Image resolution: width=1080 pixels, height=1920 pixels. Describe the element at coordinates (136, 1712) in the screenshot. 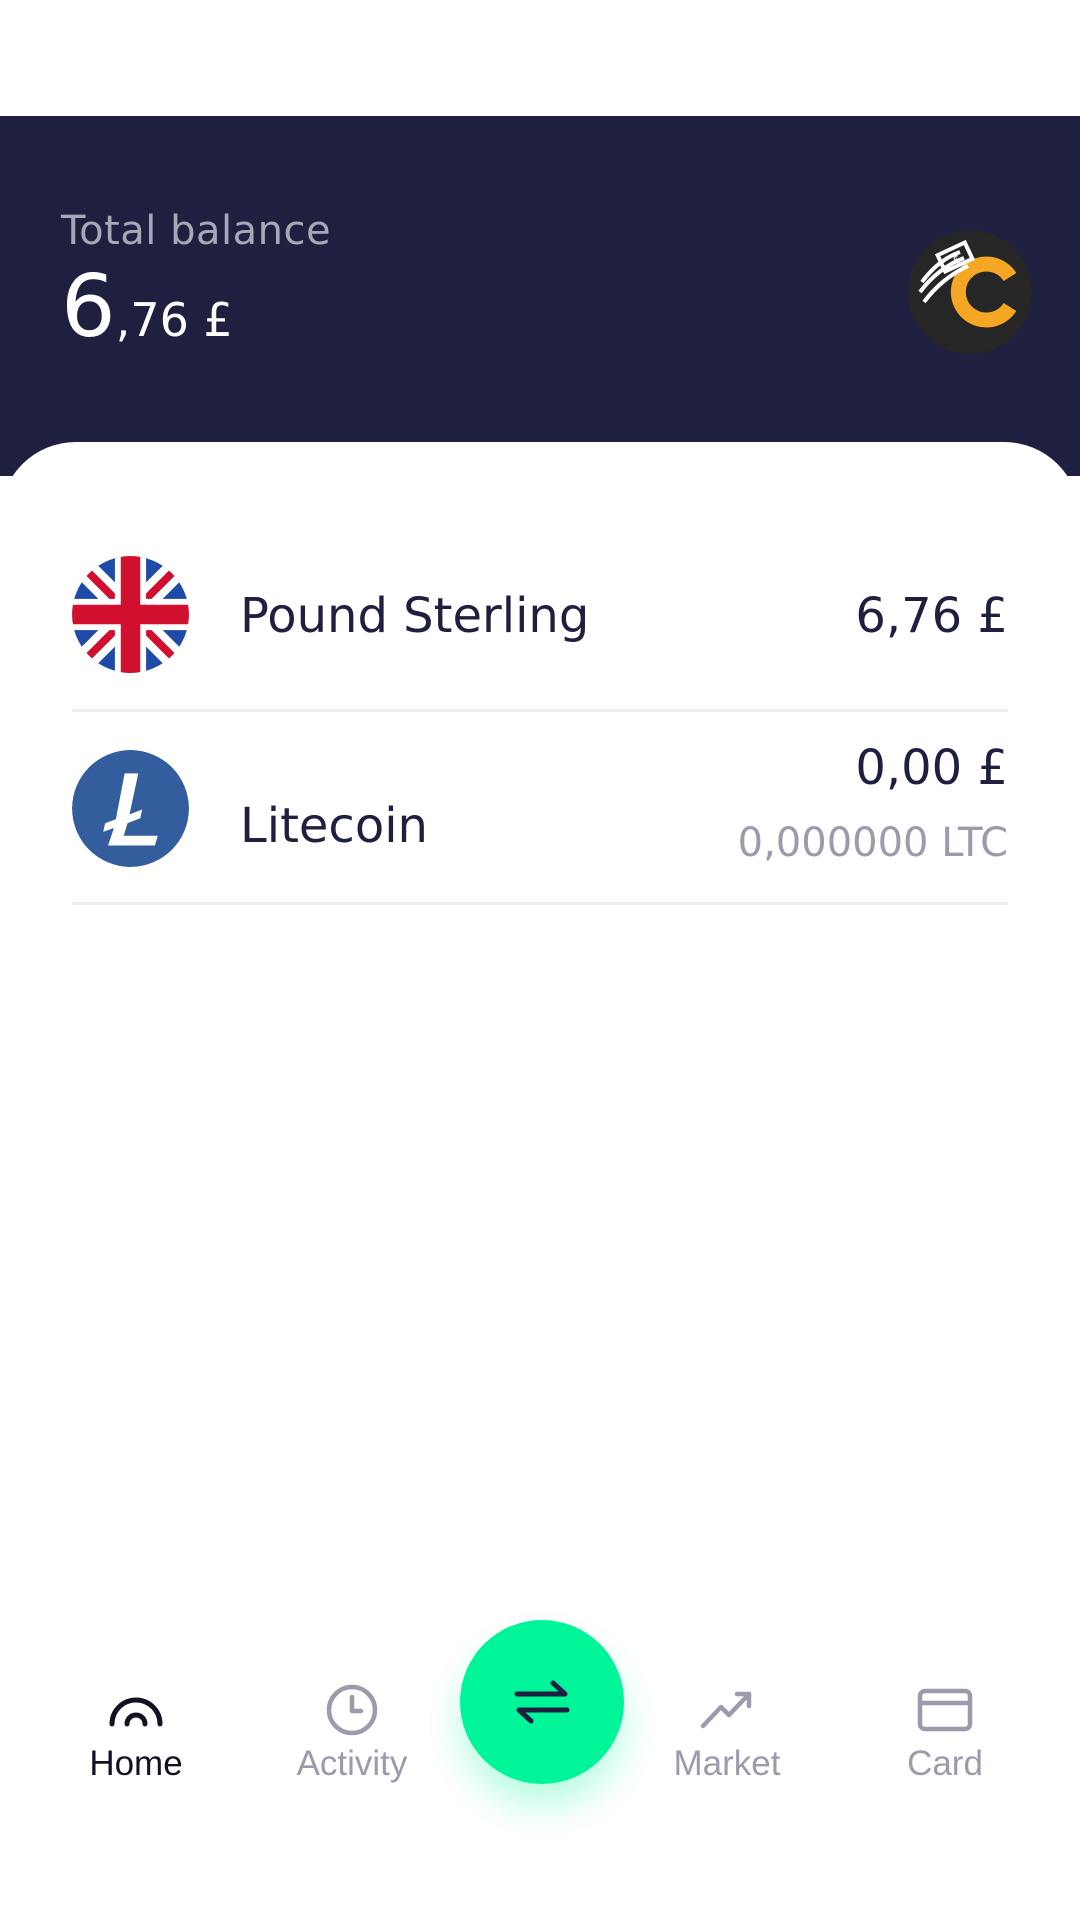

I see `home-icon` at that location.